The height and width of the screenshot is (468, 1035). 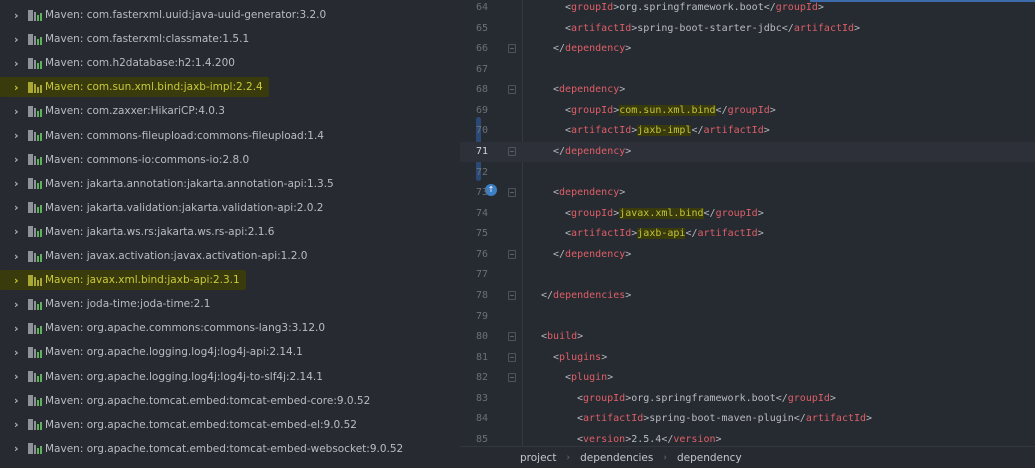 What do you see at coordinates (747, 173) in the screenshot?
I see `code-line: 72` at bounding box center [747, 173].